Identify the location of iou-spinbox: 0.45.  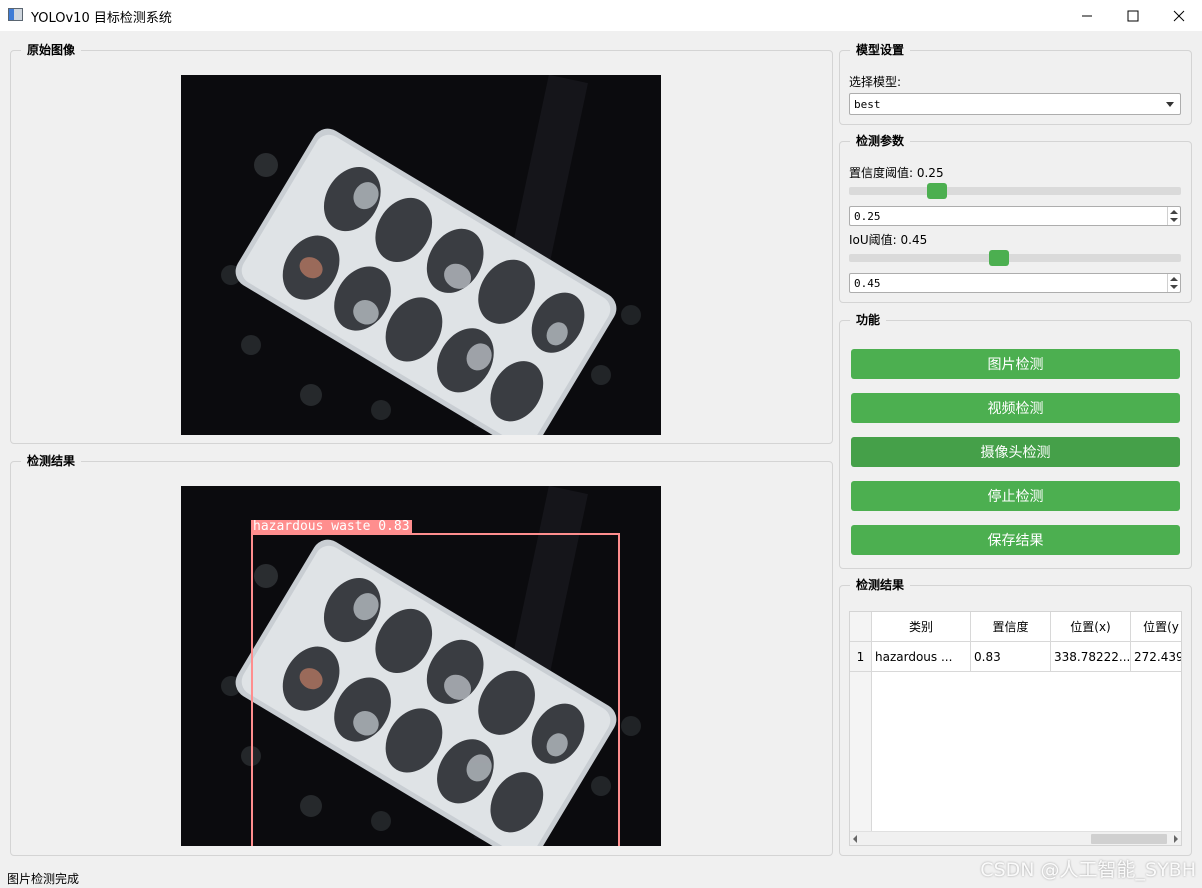
(1015, 283).